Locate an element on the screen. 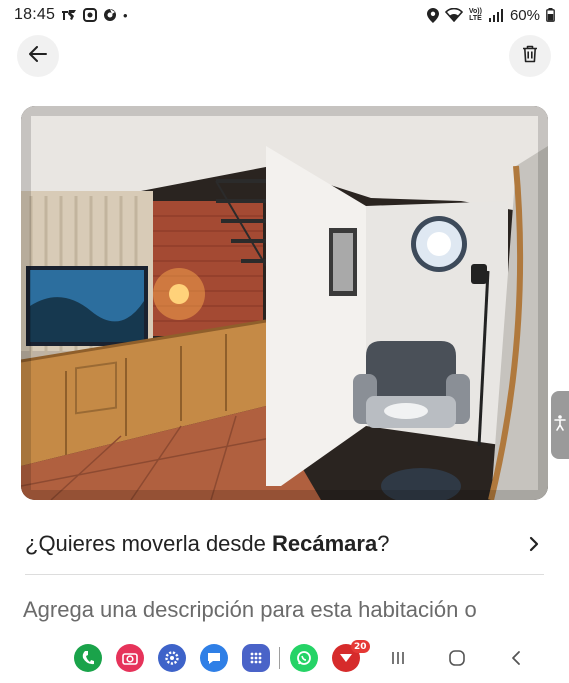  circle-app-icon is located at coordinates (90, 15).